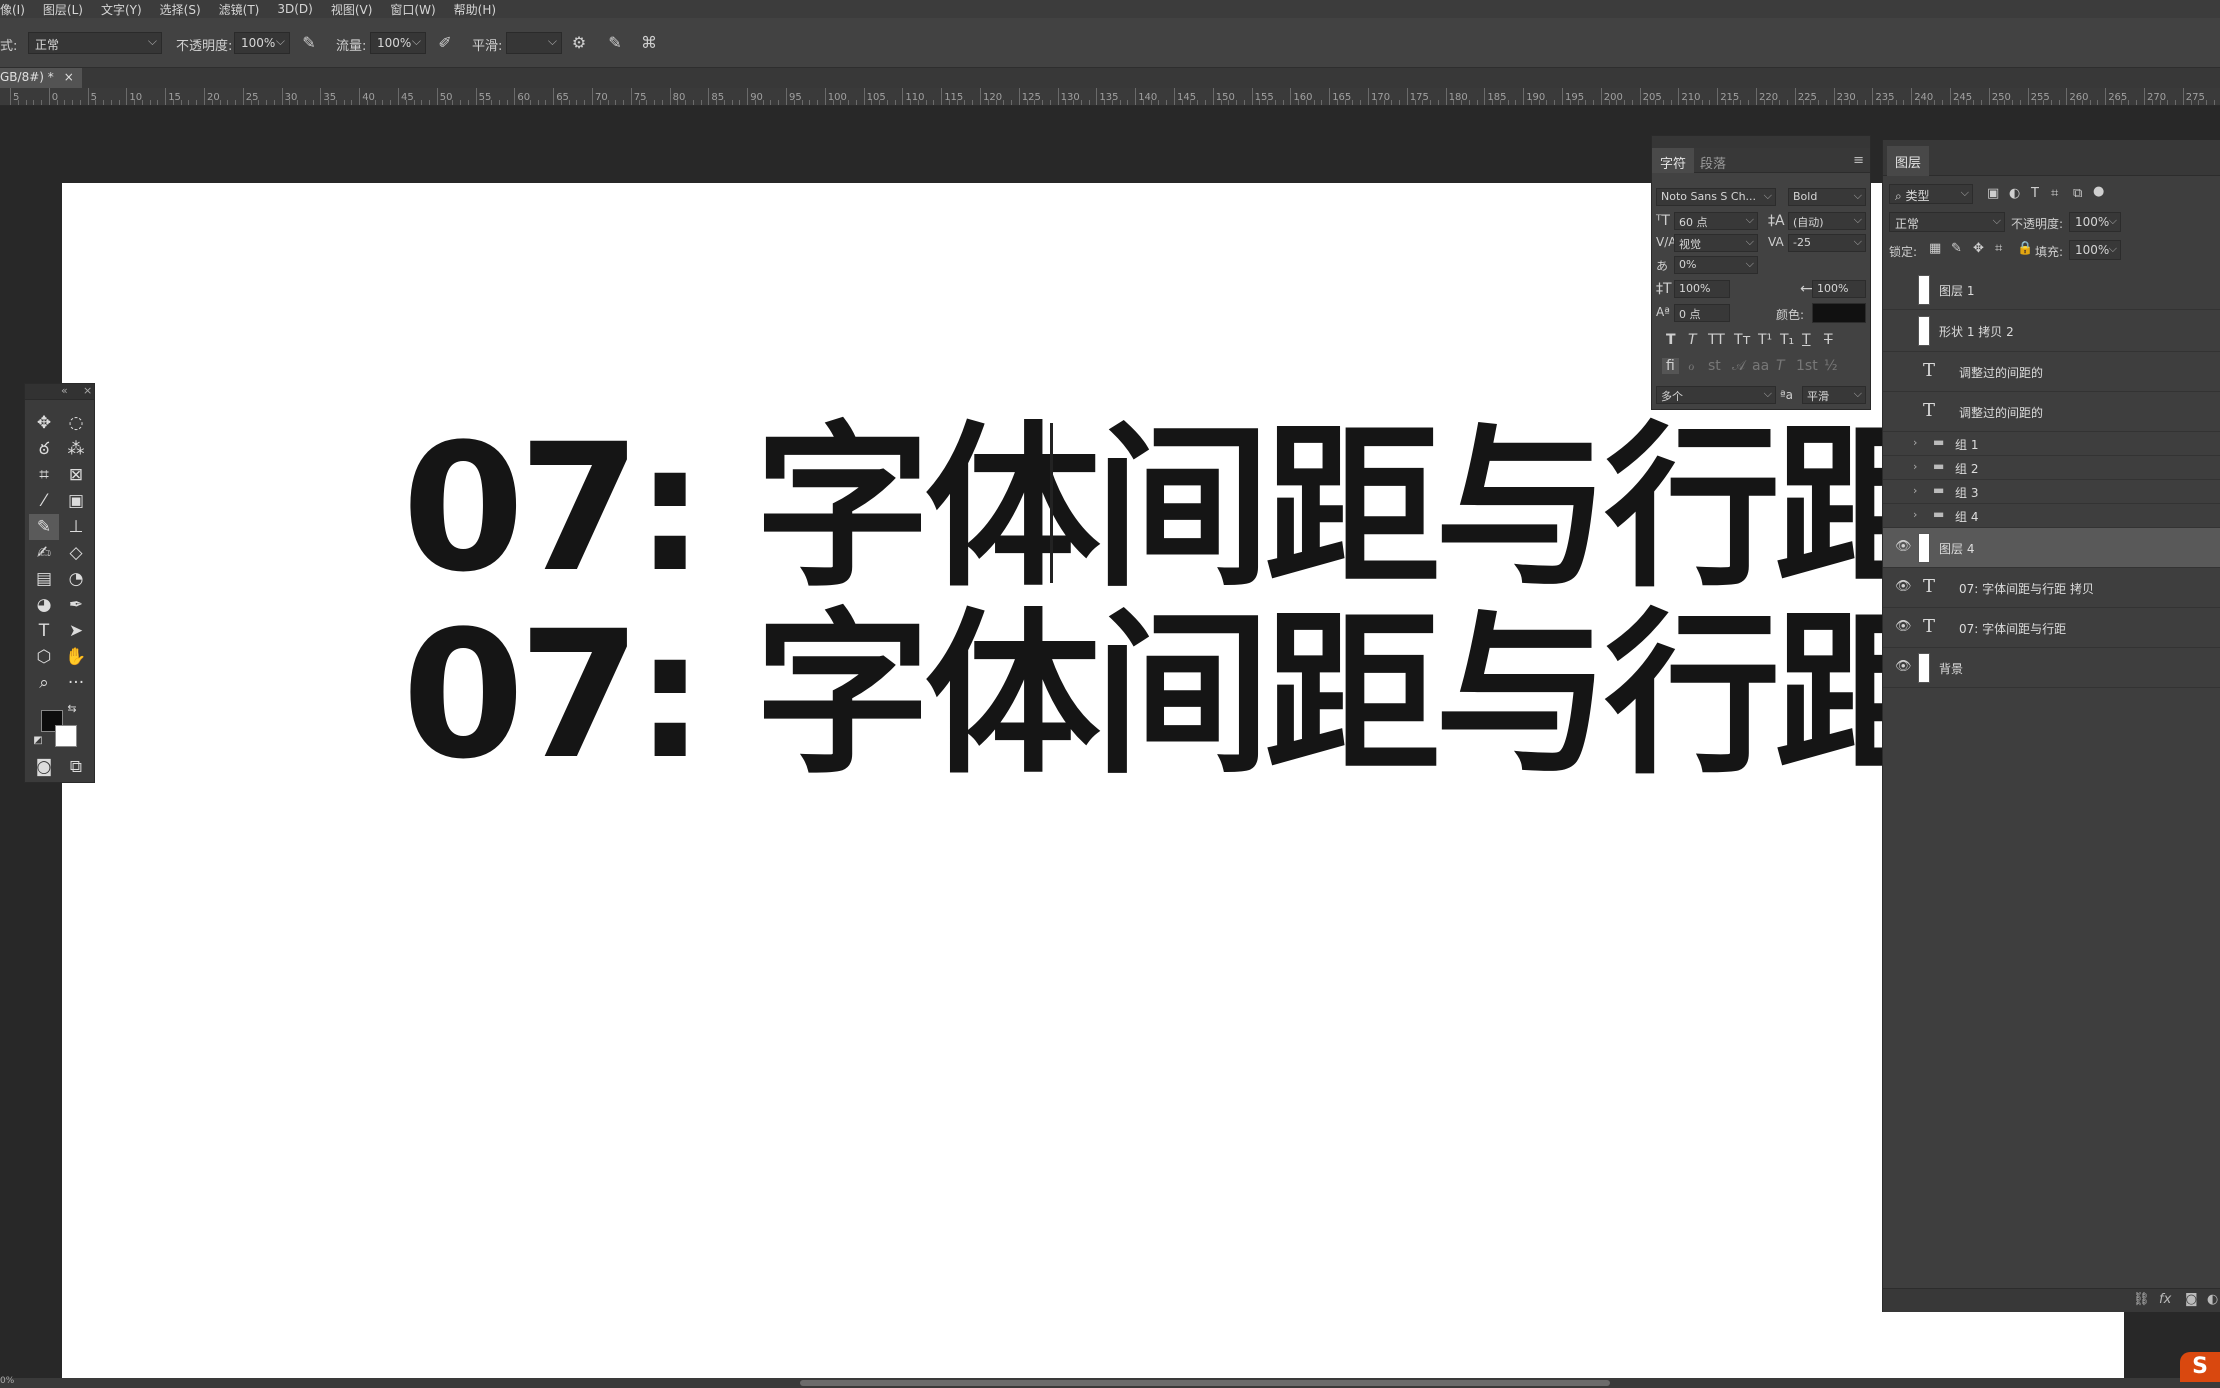 This screenshot has height=1388, width=2220. I want to click on tracking-select: -25, so click(1827, 243).